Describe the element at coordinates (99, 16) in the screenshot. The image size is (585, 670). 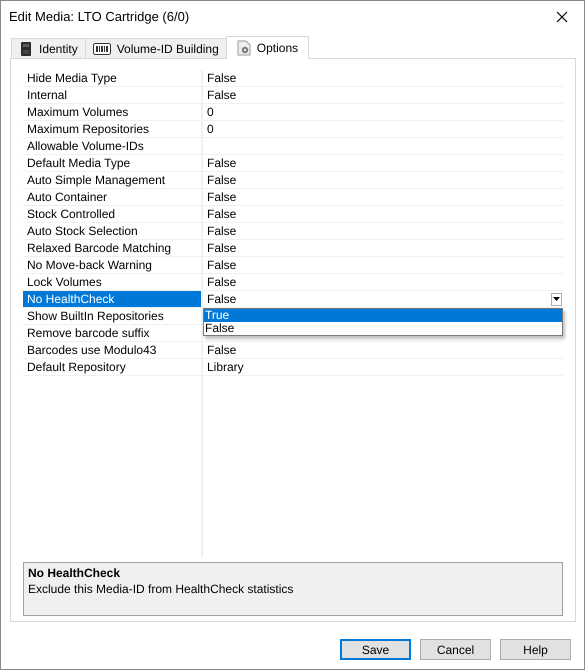
I see `window-title: Edit Media: LTO Cartridge (6/0)` at that location.